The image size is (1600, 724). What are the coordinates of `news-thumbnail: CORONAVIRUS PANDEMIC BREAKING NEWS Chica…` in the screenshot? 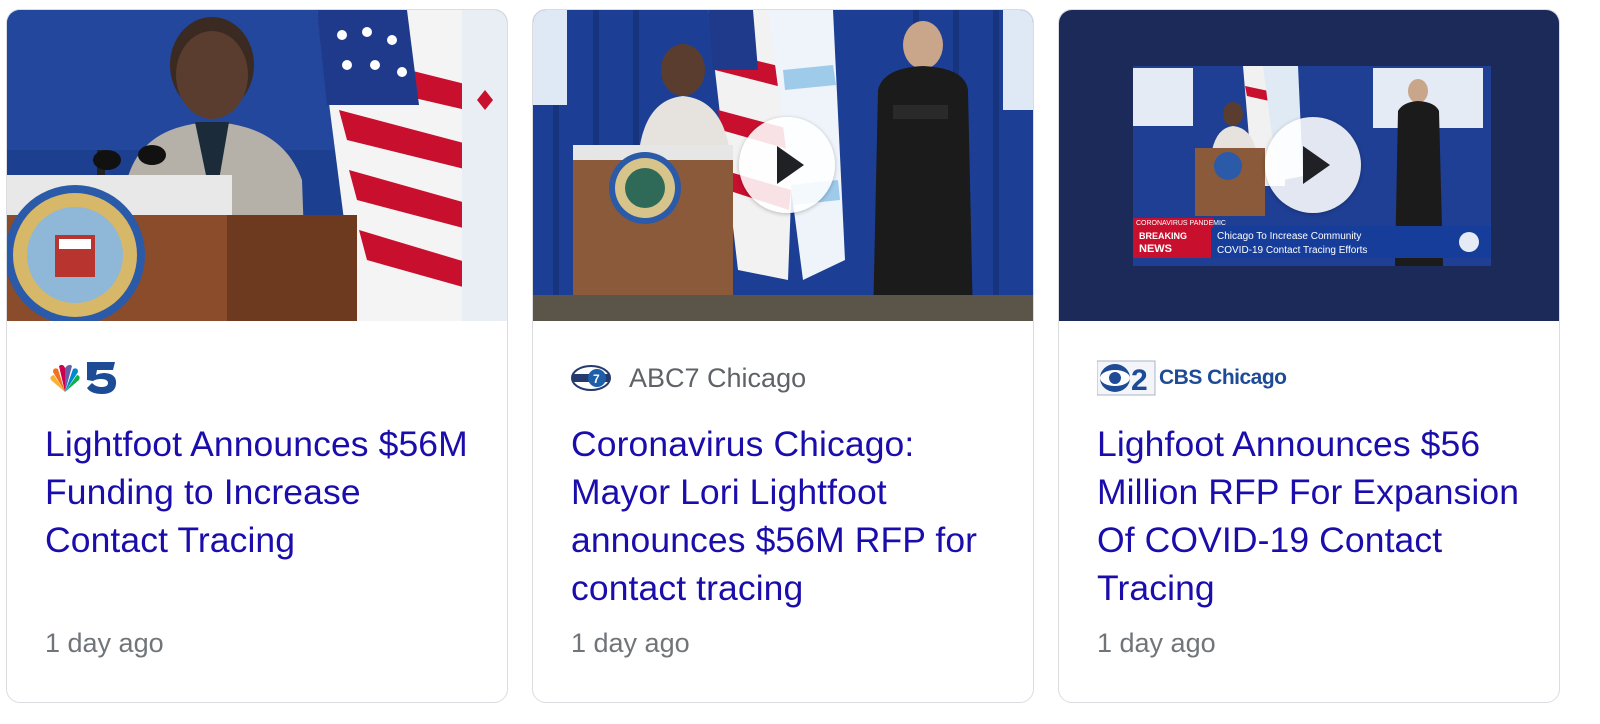 It's located at (1309, 165).